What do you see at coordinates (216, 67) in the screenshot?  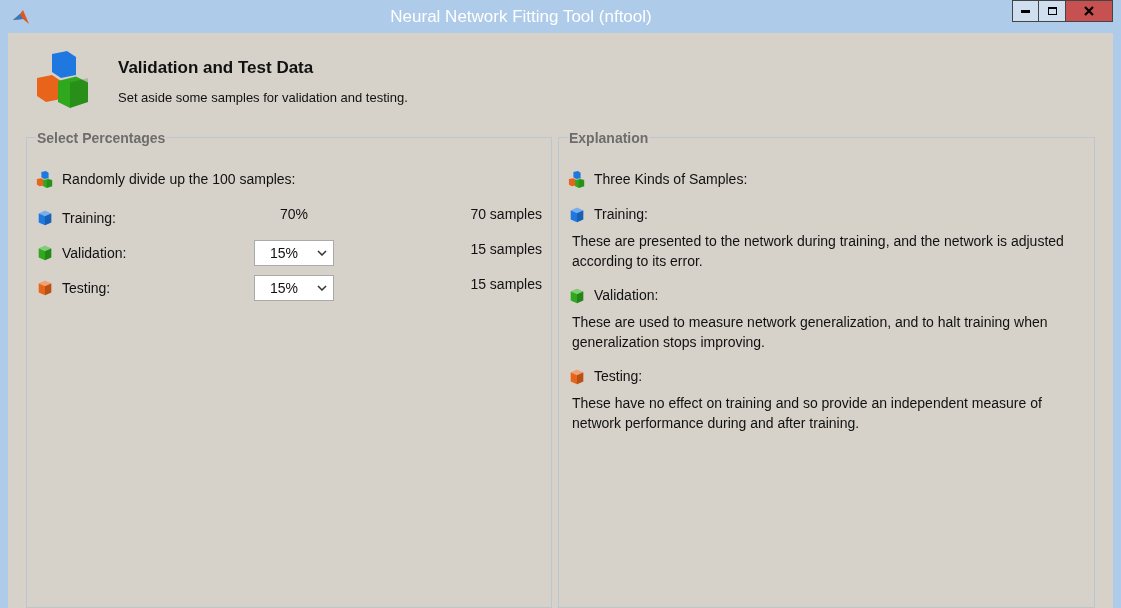 I see `page-title: Validation and Test Data` at bounding box center [216, 67].